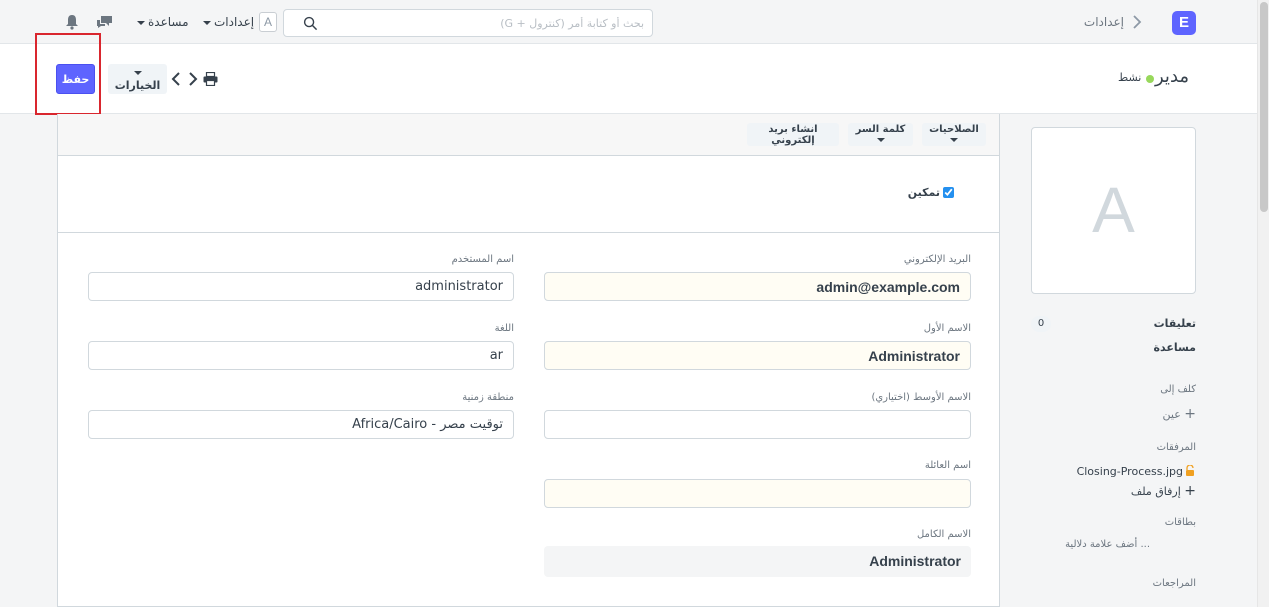  I want to click on attach-file-link: إرفاق ملف +, so click(1163, 491).